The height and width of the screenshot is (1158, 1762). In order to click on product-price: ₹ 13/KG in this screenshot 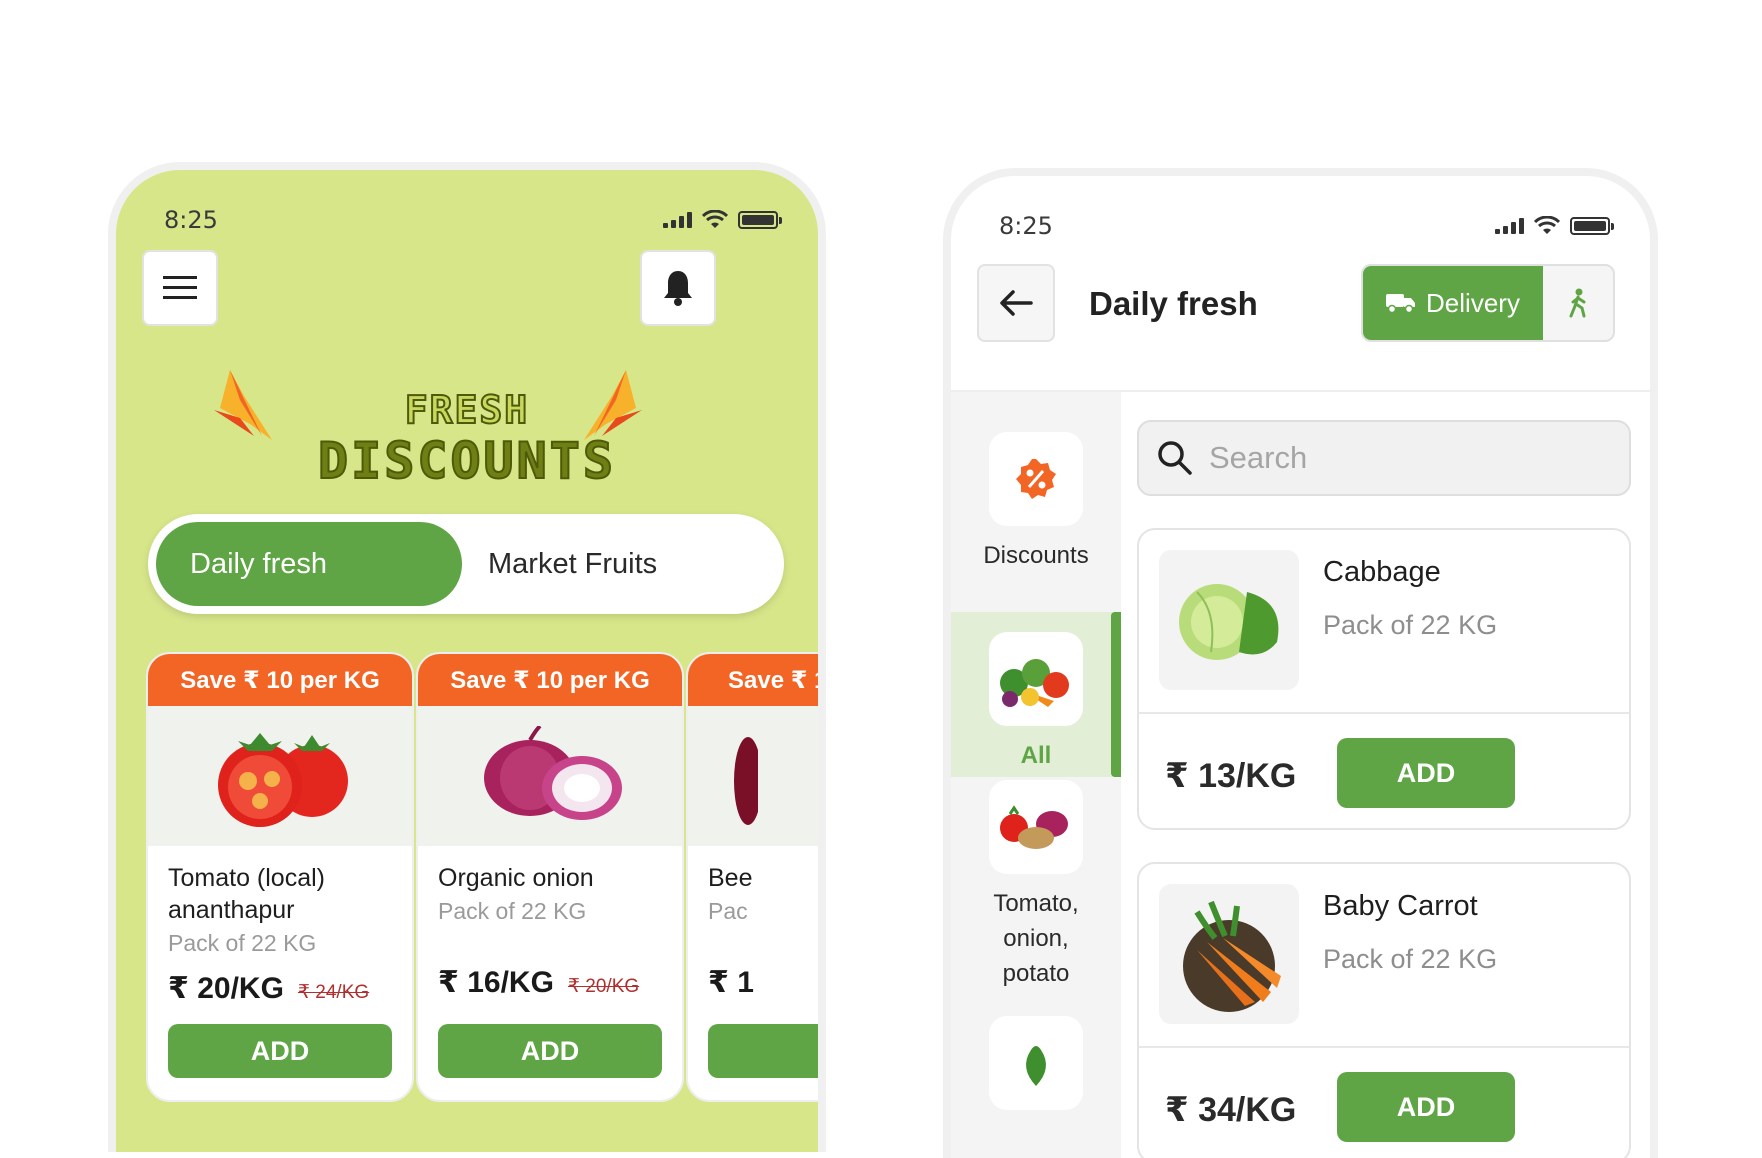, I will do `click(1231, 776)`.